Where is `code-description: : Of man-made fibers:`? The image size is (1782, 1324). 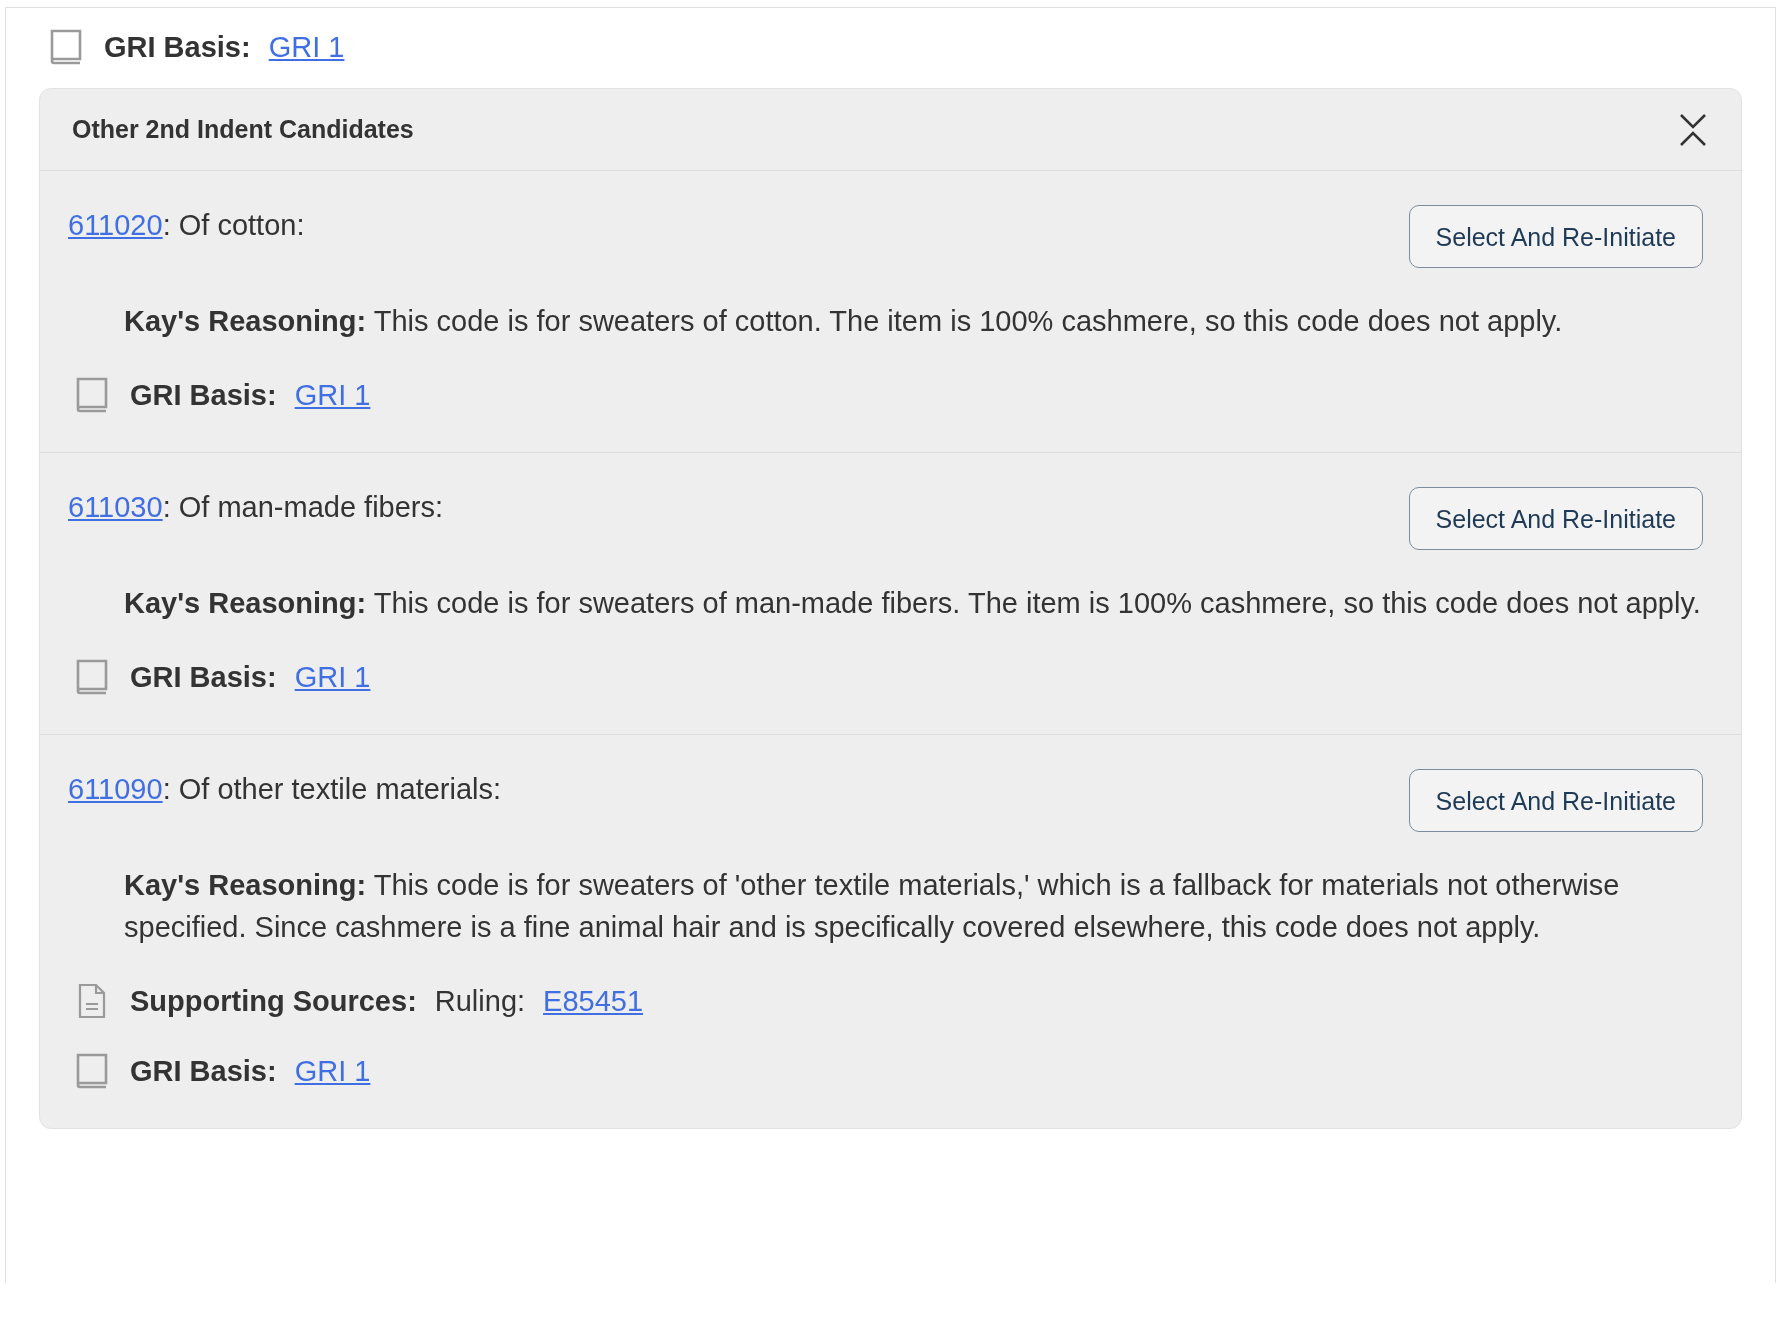
code-description: : Of man-made fibers: is located at coordinates (303, 507).